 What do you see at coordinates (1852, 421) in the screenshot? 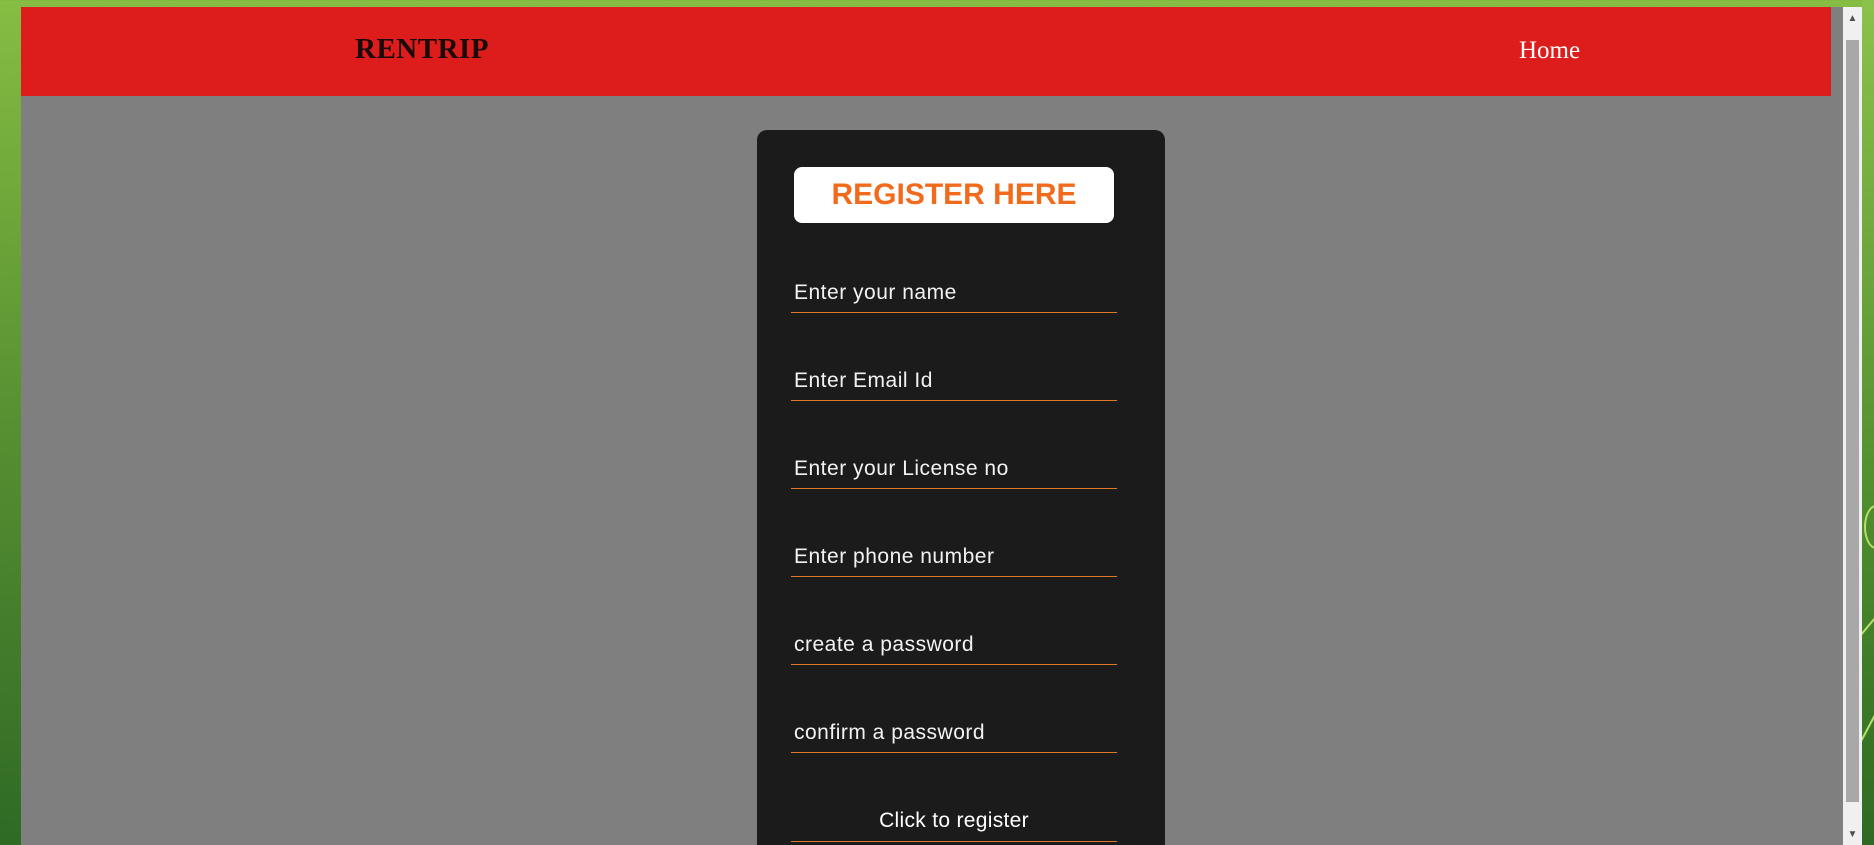
I see `scrollbar-thumb` at bounding box center [1852, 421].